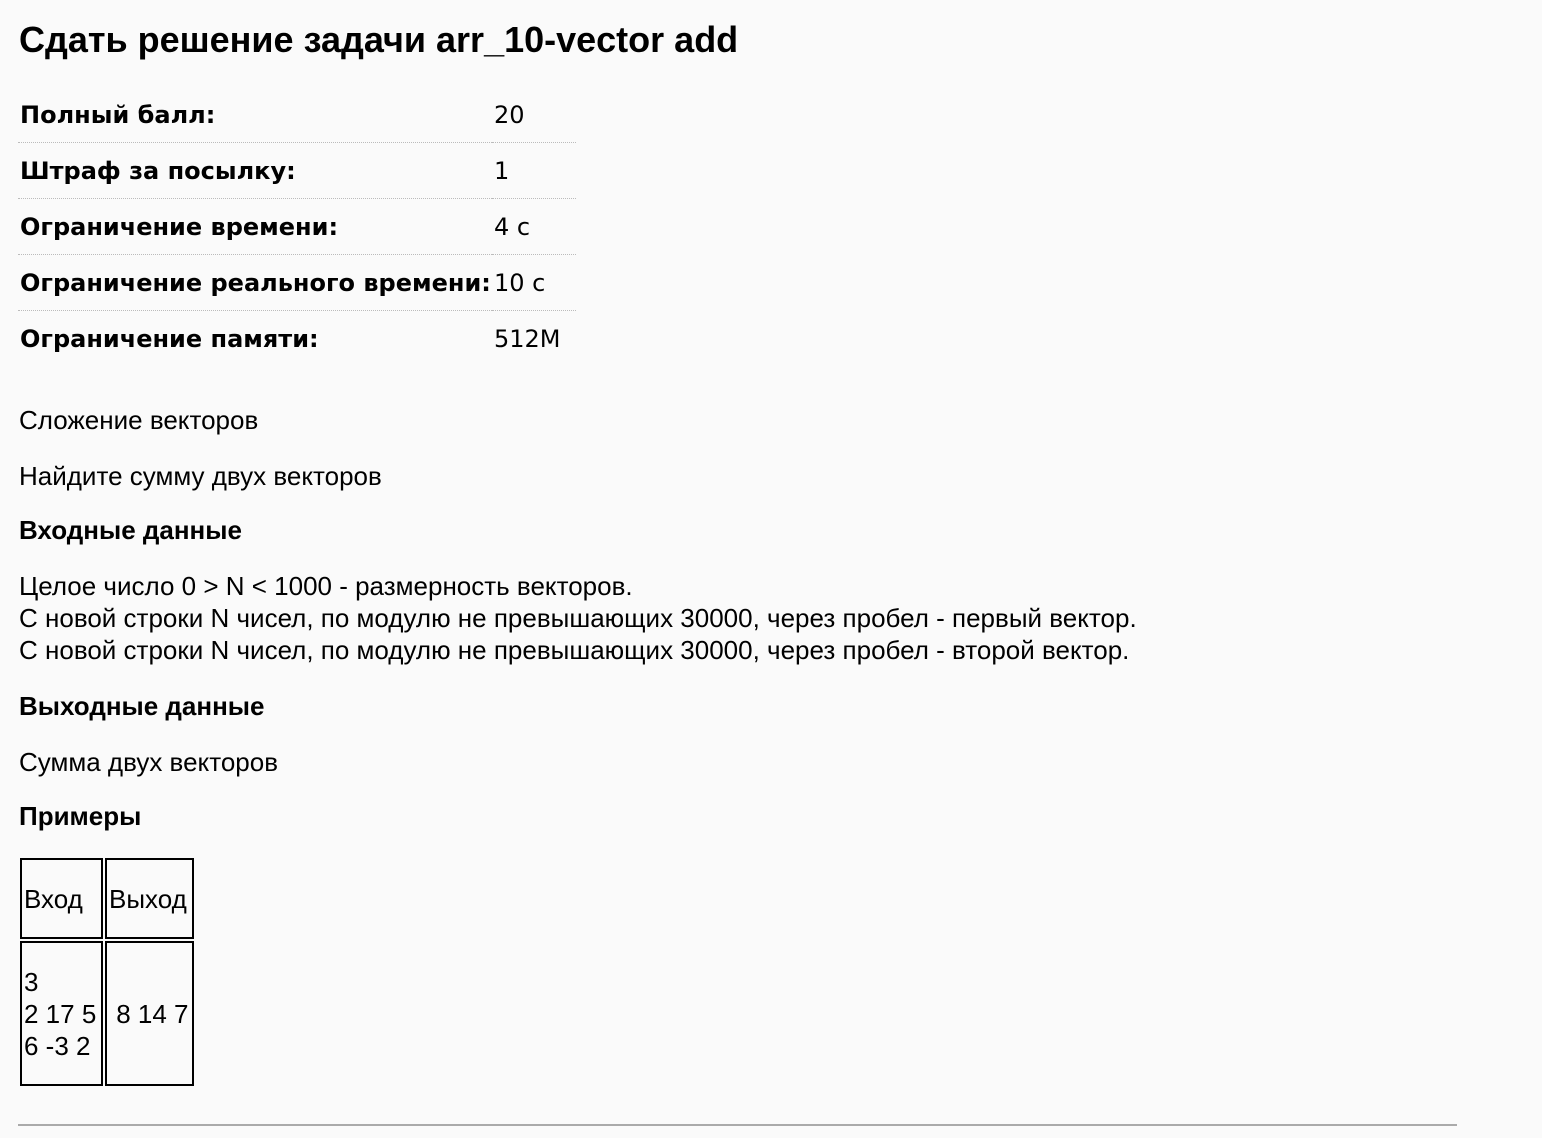 This screenshot has width=1542, height=1138. What do you see at coordinates (142, 706) in the screenshot?
I see `output-heading: Выходные данные` at bounding box center [142, 706].